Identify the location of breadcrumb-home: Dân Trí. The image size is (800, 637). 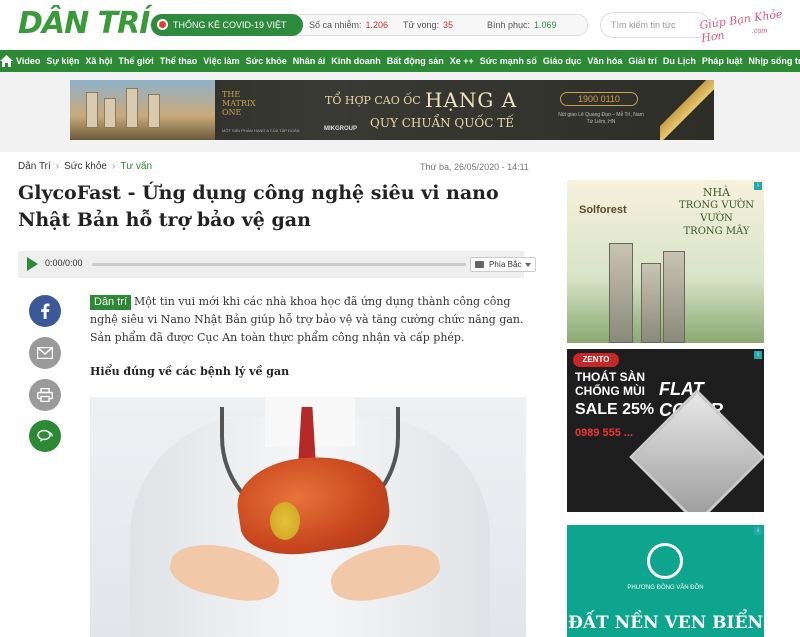
(34, 166).